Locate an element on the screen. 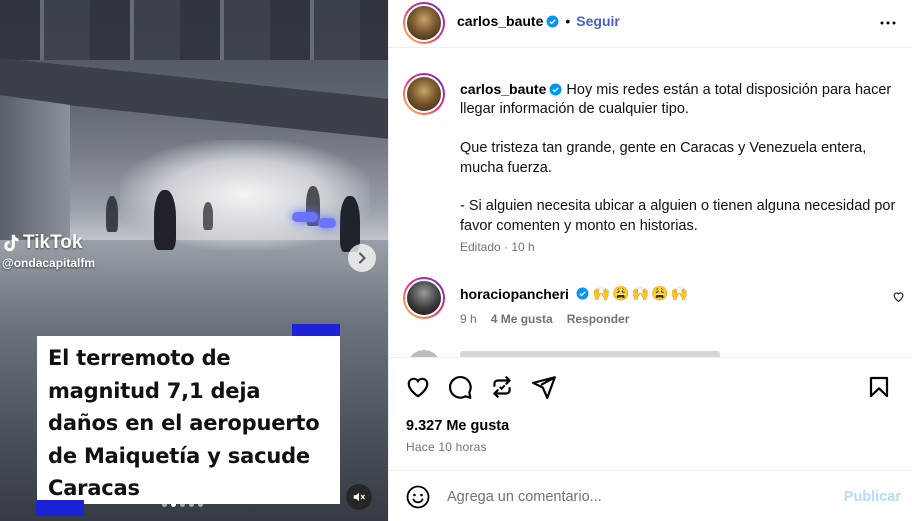 Image resolution: width=912 pixels, height=521 pixels. emoji-smile-icon is located at coordinates (418, 497).